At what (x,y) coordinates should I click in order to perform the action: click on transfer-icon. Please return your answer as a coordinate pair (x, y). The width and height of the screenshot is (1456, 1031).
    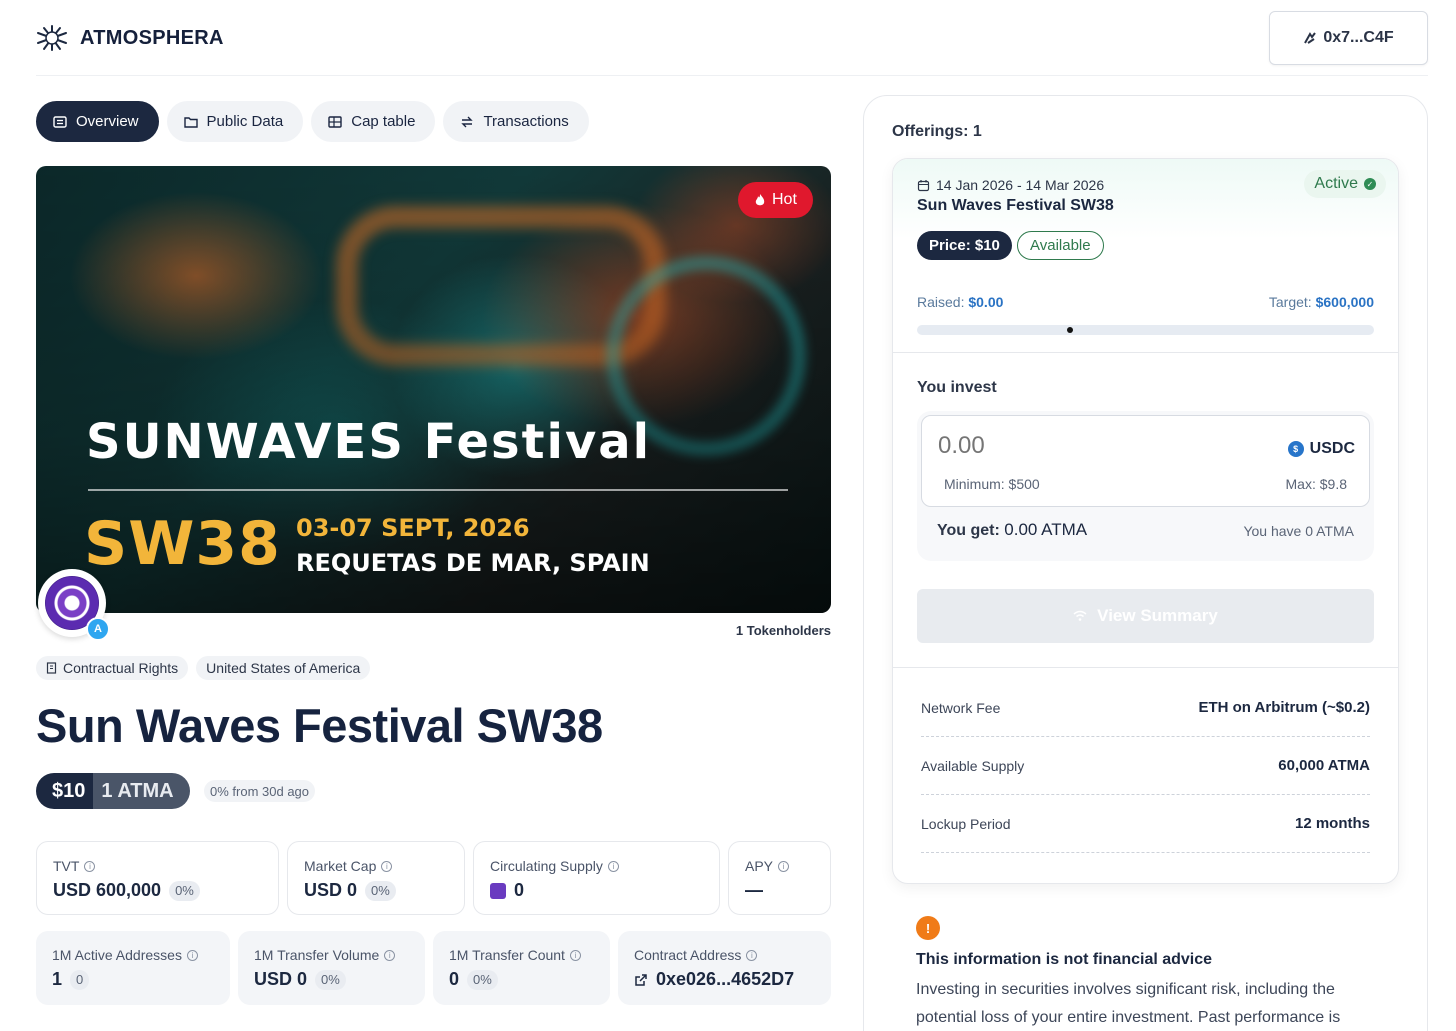
    Looking at the image, I should click on (467, 121).